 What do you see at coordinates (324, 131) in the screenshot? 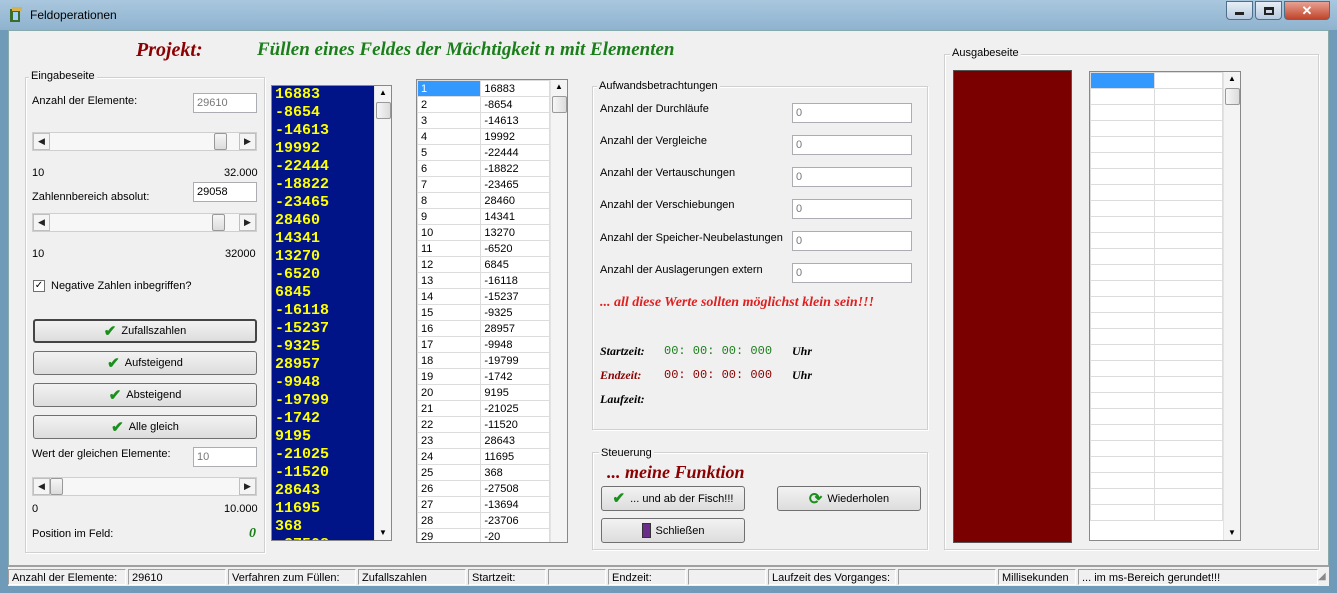
I see `number-list-item: -14613` at bounding box center [324, 131].